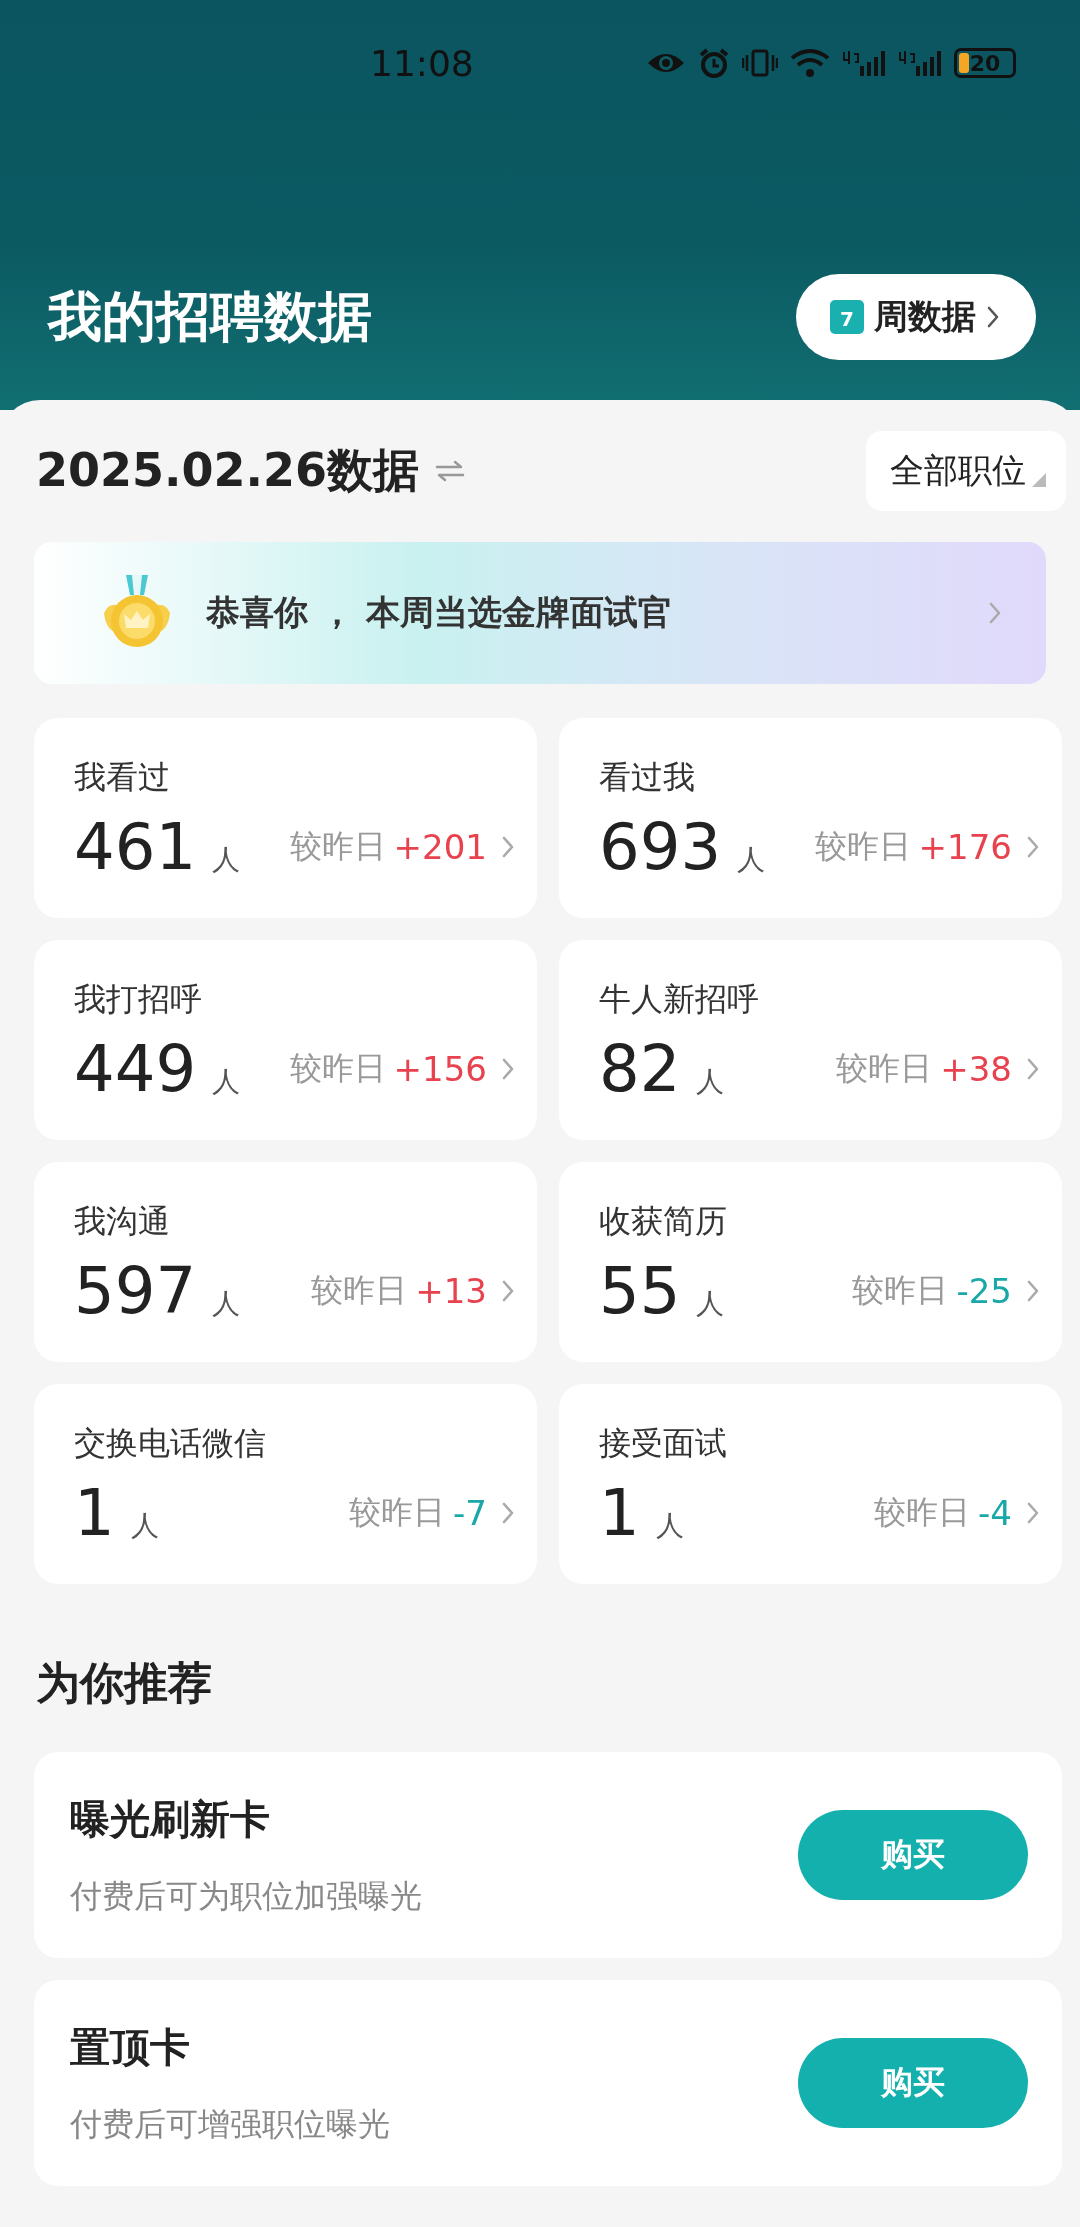 This screenshot has height=2227, width=1080. I want to click on wifi-icon, so click(810, 63).